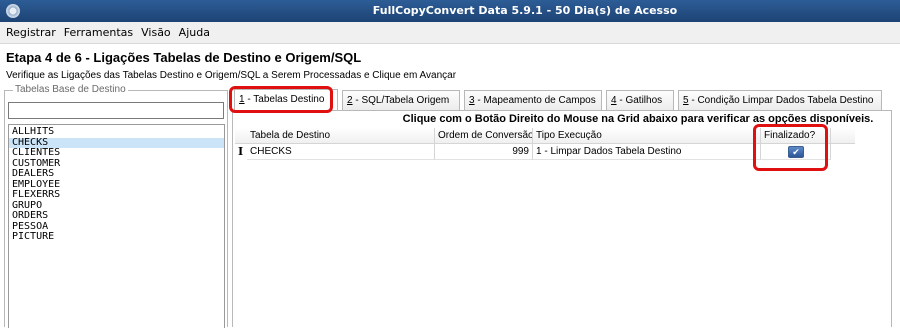  I want to click on menu-registrar: Registrar, so click(31, 32).